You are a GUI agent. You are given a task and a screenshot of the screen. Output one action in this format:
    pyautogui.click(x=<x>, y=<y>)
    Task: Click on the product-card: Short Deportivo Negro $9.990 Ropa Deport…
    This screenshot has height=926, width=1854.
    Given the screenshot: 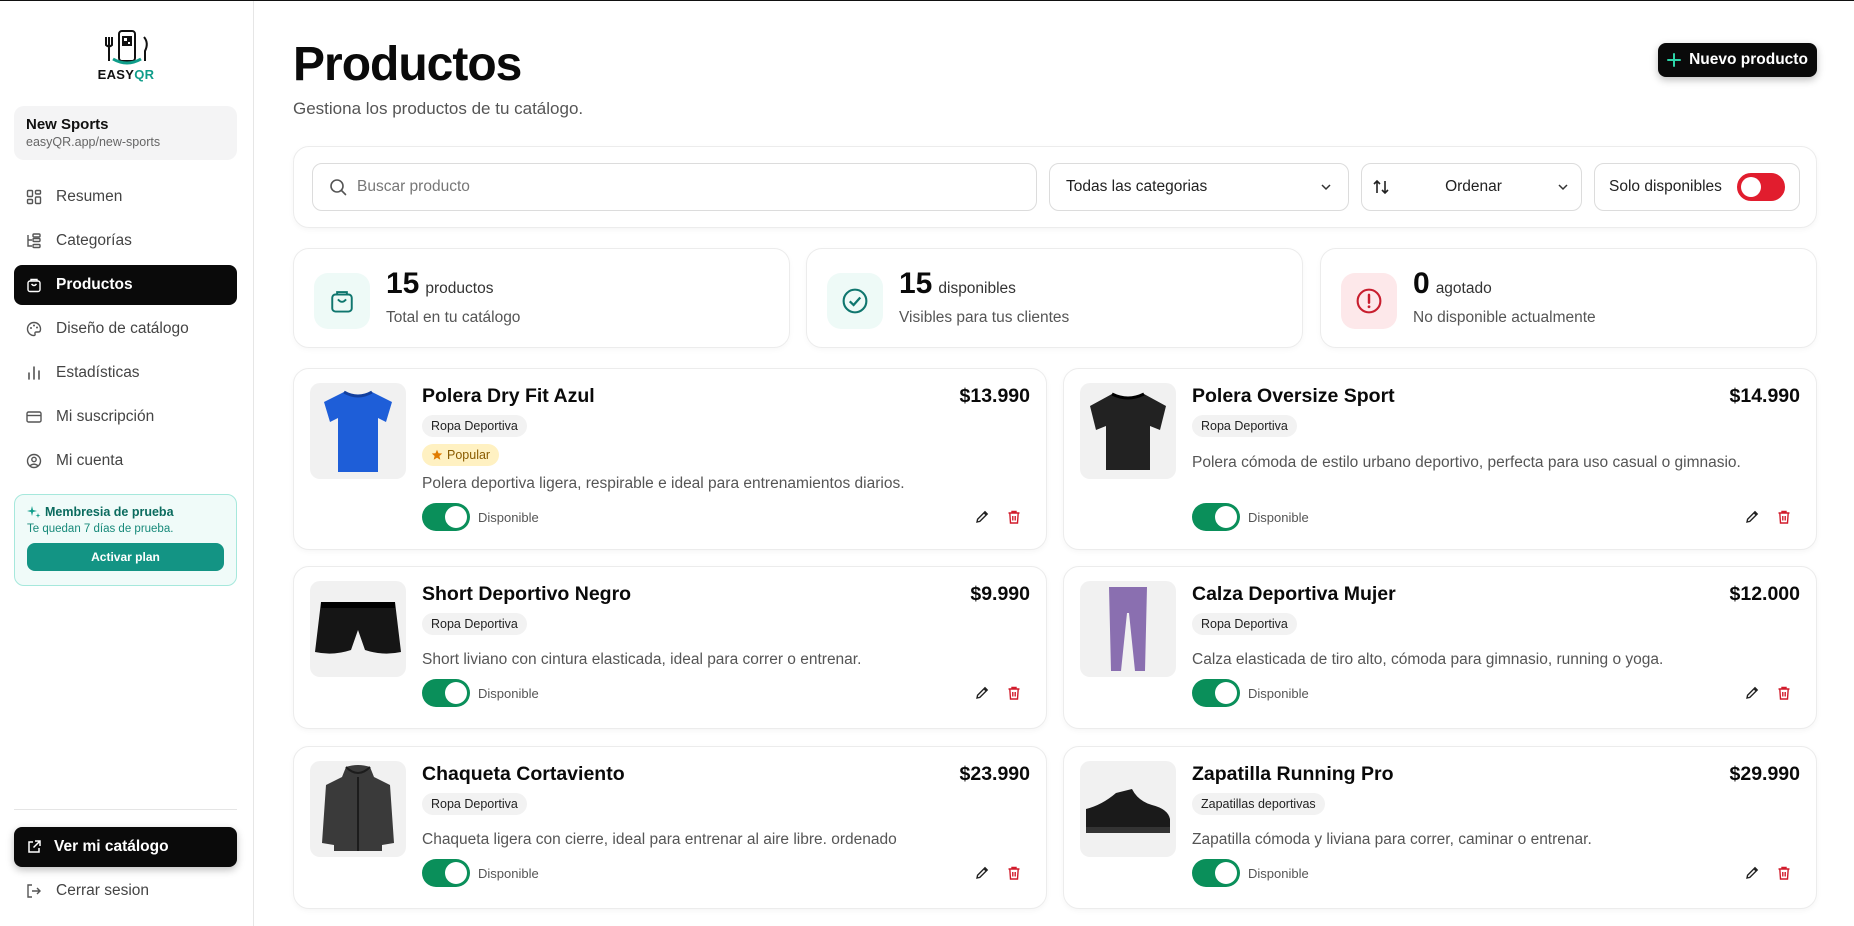 What is the action you would take?
    pyautogui.click(x=670, y=647)
    